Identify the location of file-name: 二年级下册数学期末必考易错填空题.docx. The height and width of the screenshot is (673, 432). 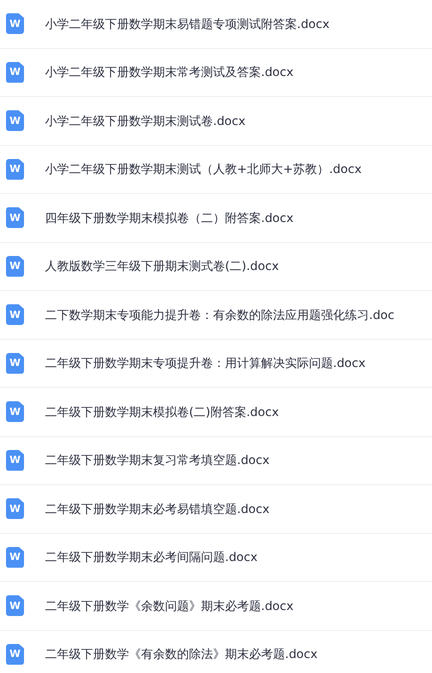
(157, 509).